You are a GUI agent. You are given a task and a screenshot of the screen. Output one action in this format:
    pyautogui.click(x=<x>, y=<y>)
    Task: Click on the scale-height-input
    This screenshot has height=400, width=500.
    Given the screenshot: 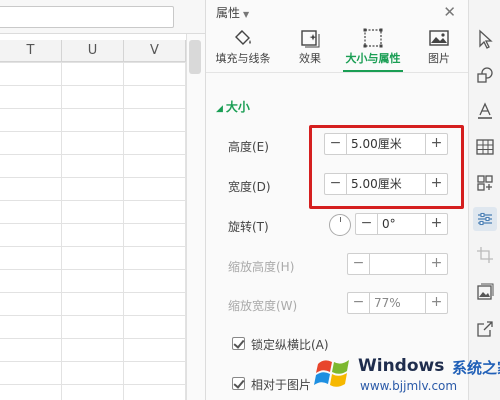 What is the action you would take?
    pyautogui.click(x=397, y=264)
    